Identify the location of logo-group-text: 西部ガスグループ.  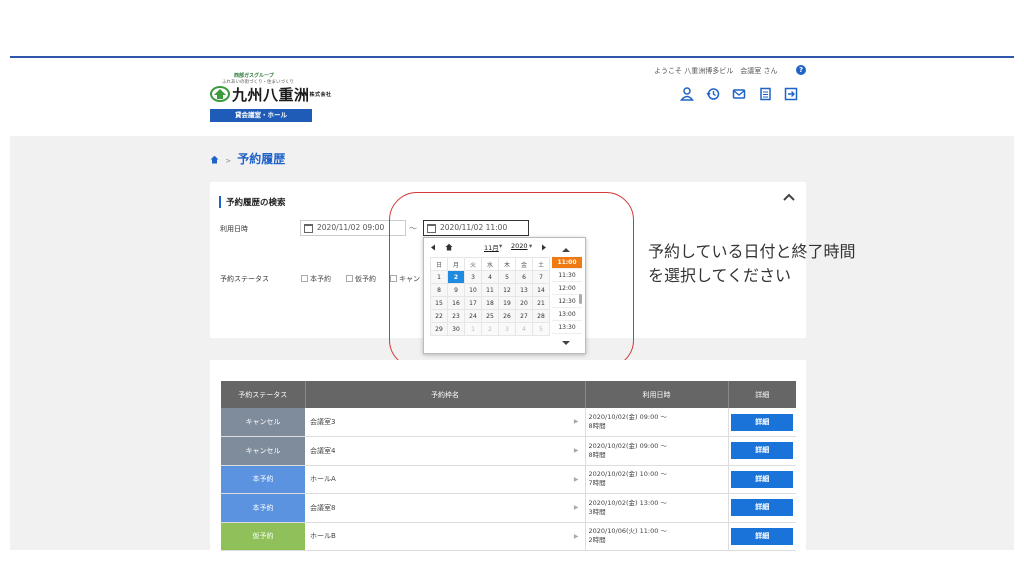
(254, 76).